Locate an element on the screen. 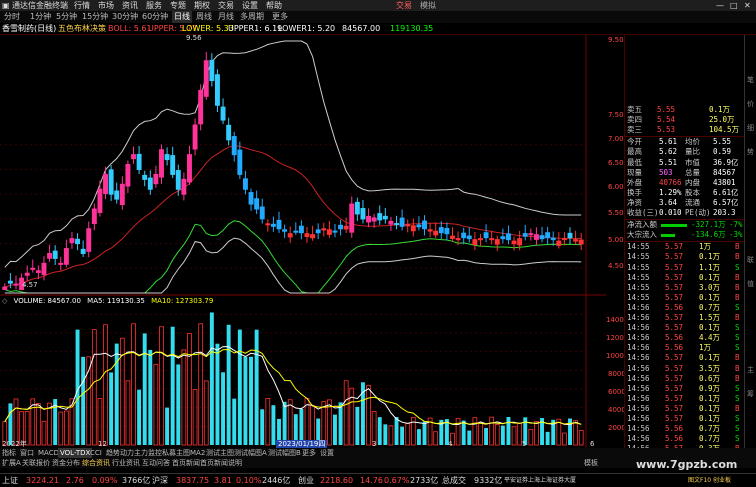  tab-cci: CCI is located at coordinates (96, 453).